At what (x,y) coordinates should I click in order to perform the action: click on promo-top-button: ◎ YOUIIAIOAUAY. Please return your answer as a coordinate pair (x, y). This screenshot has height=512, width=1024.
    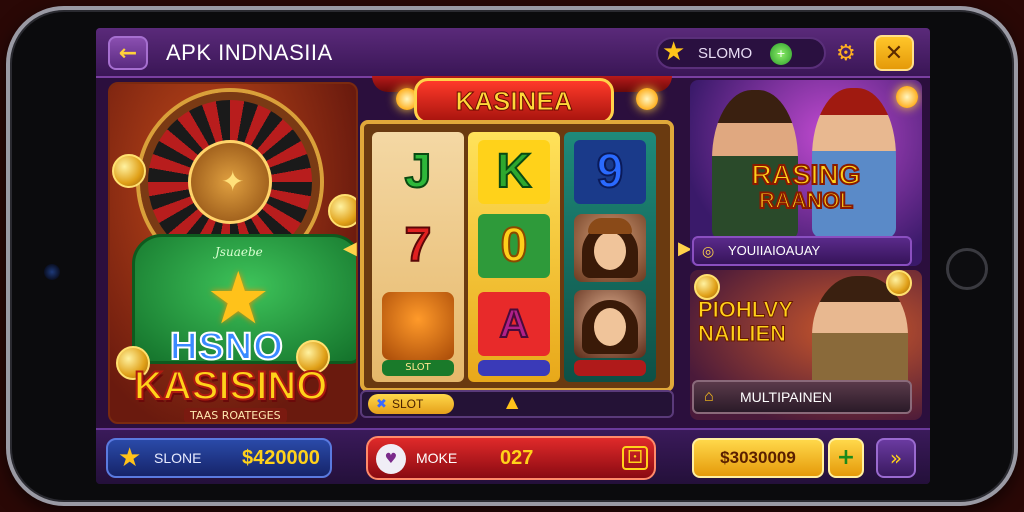
    Looking at the image, I should click on (802, 251).